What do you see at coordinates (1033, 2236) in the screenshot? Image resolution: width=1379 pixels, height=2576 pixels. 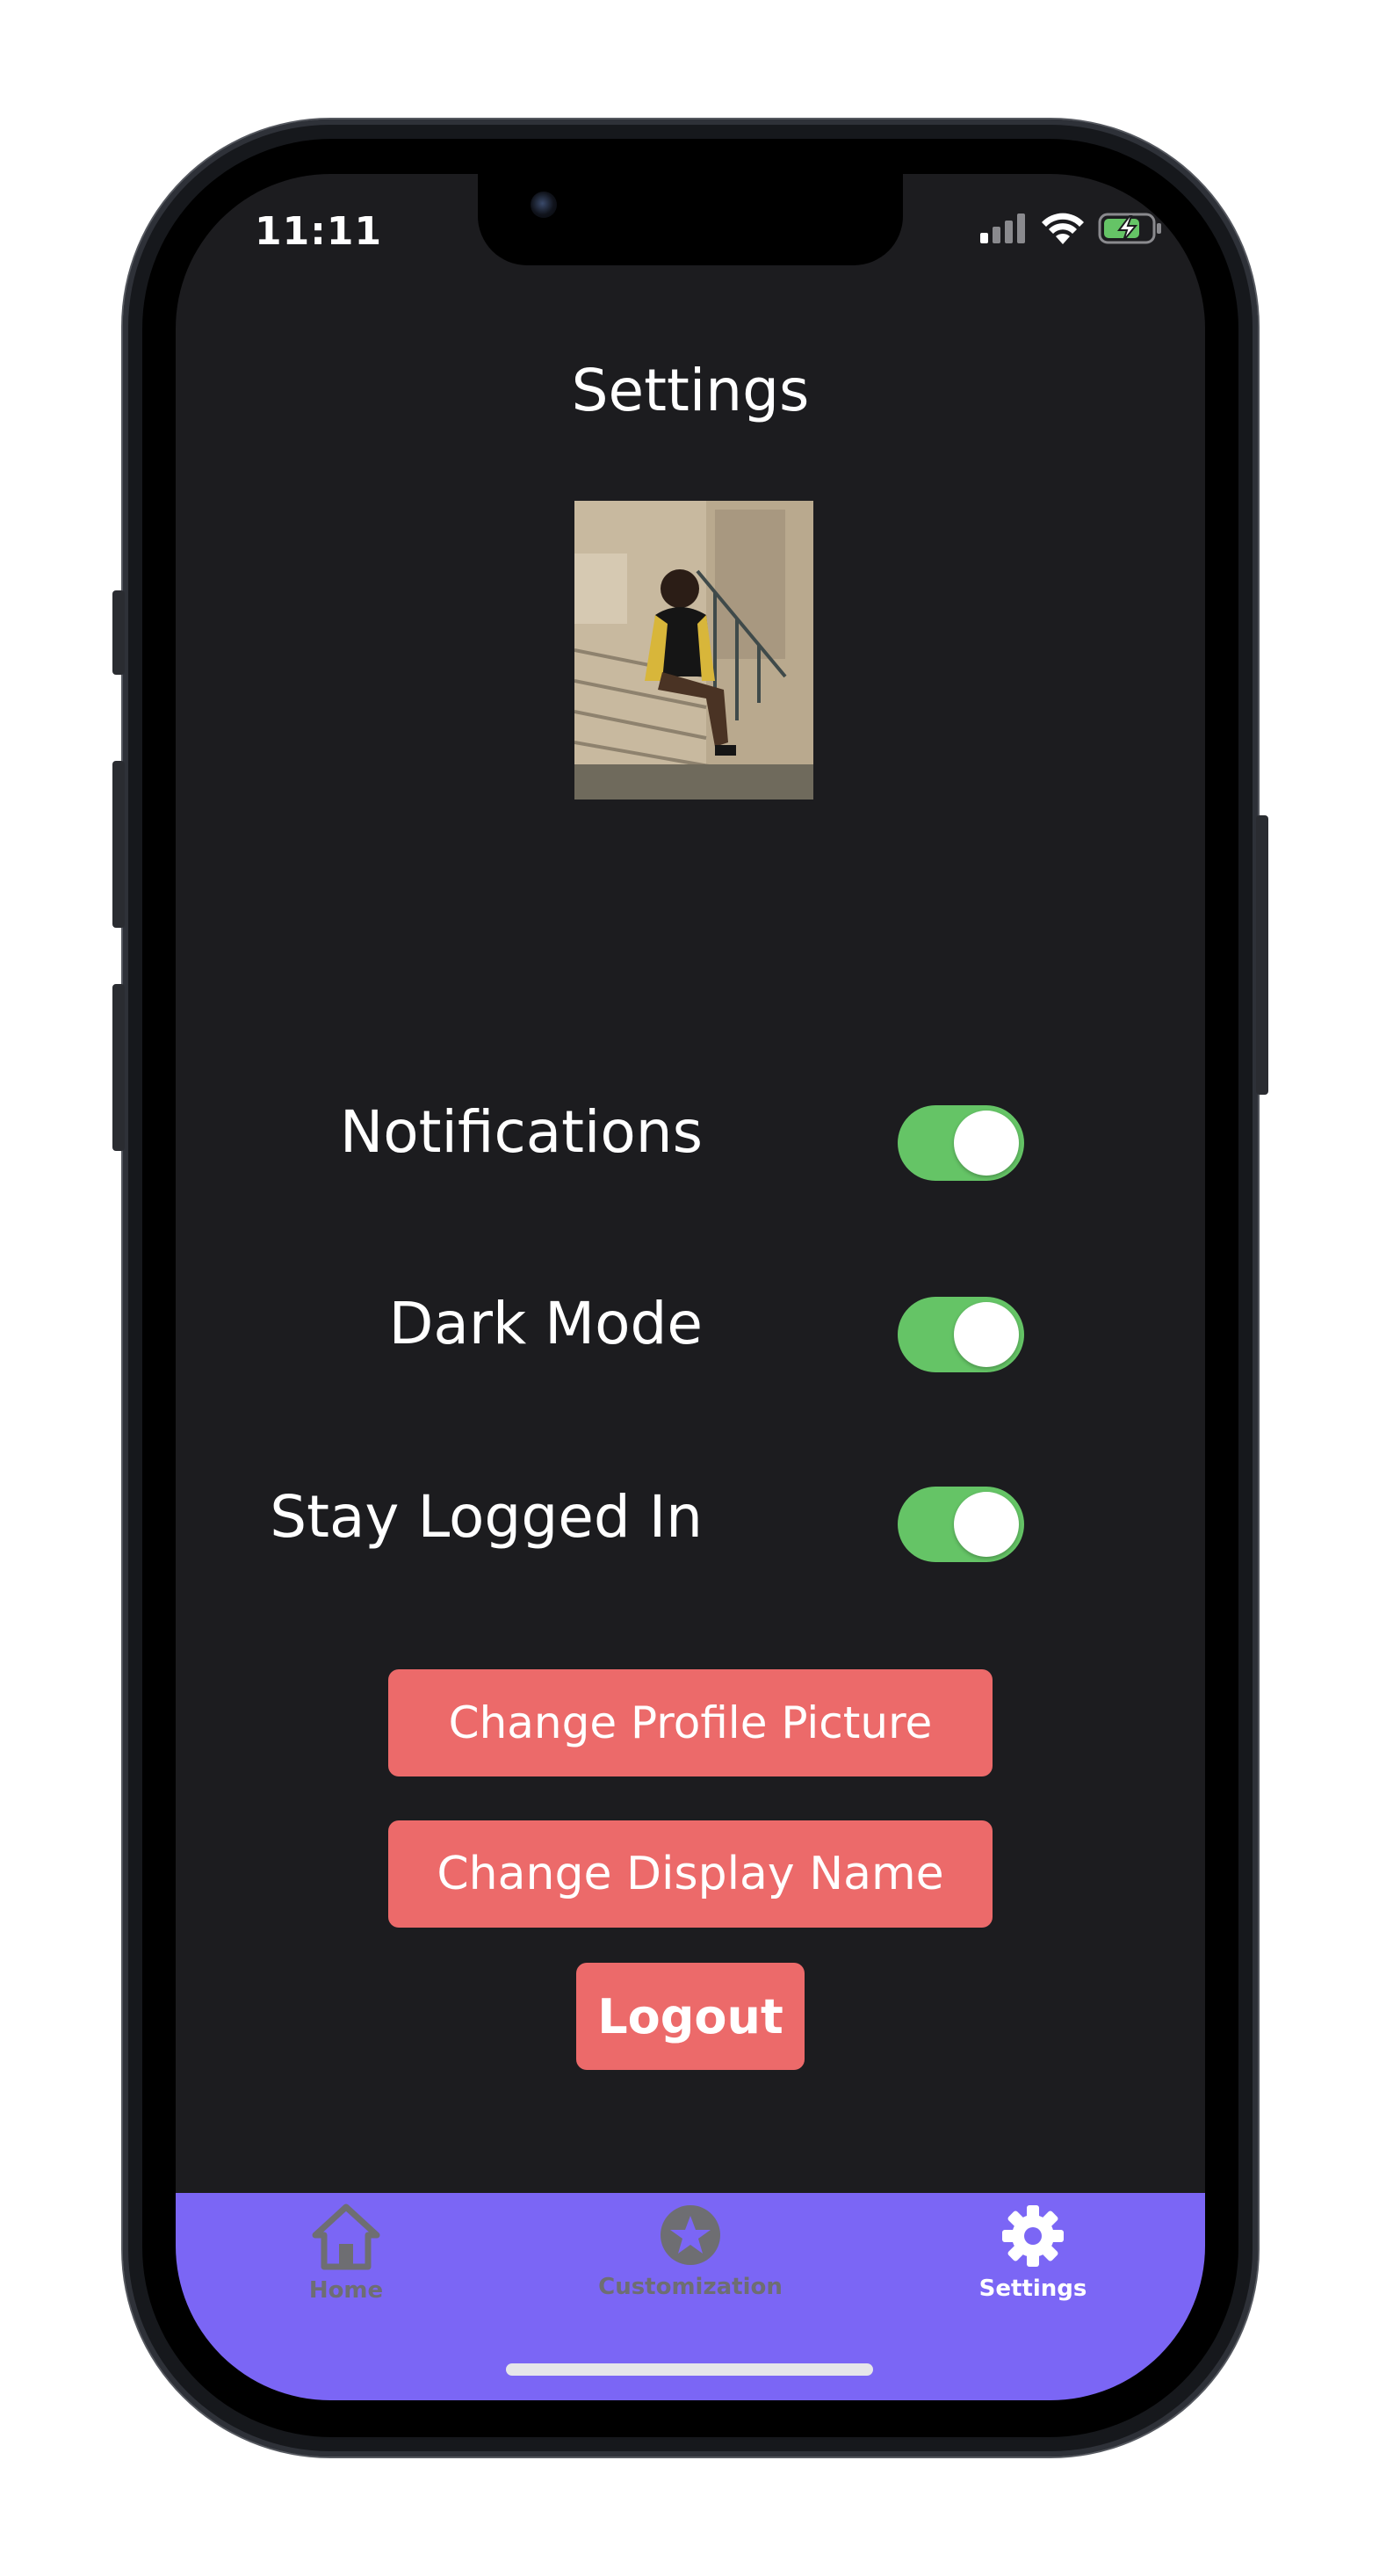 I see `gear-icon` at bounding box center [1033, 2236].